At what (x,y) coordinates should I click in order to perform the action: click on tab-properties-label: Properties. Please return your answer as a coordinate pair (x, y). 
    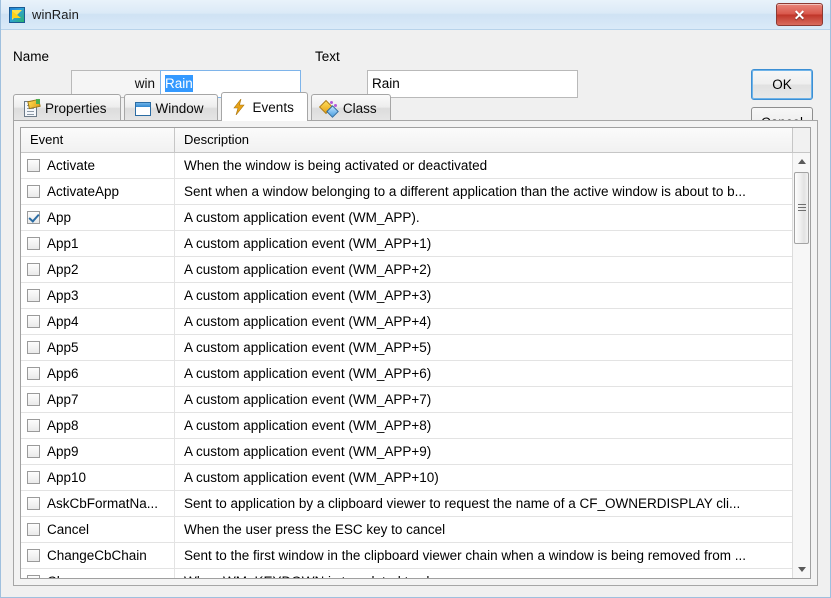
    Looking at the image, I should click on (76, 108).